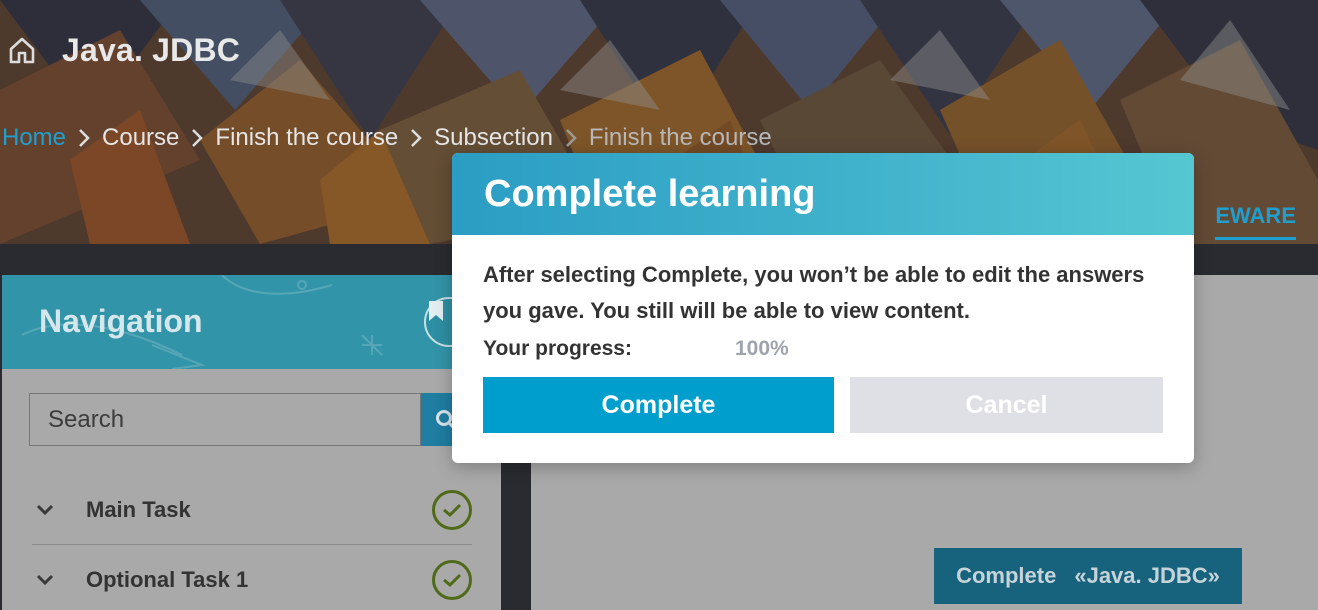  I want to click on progress-value: 100%, so click(762, 348).